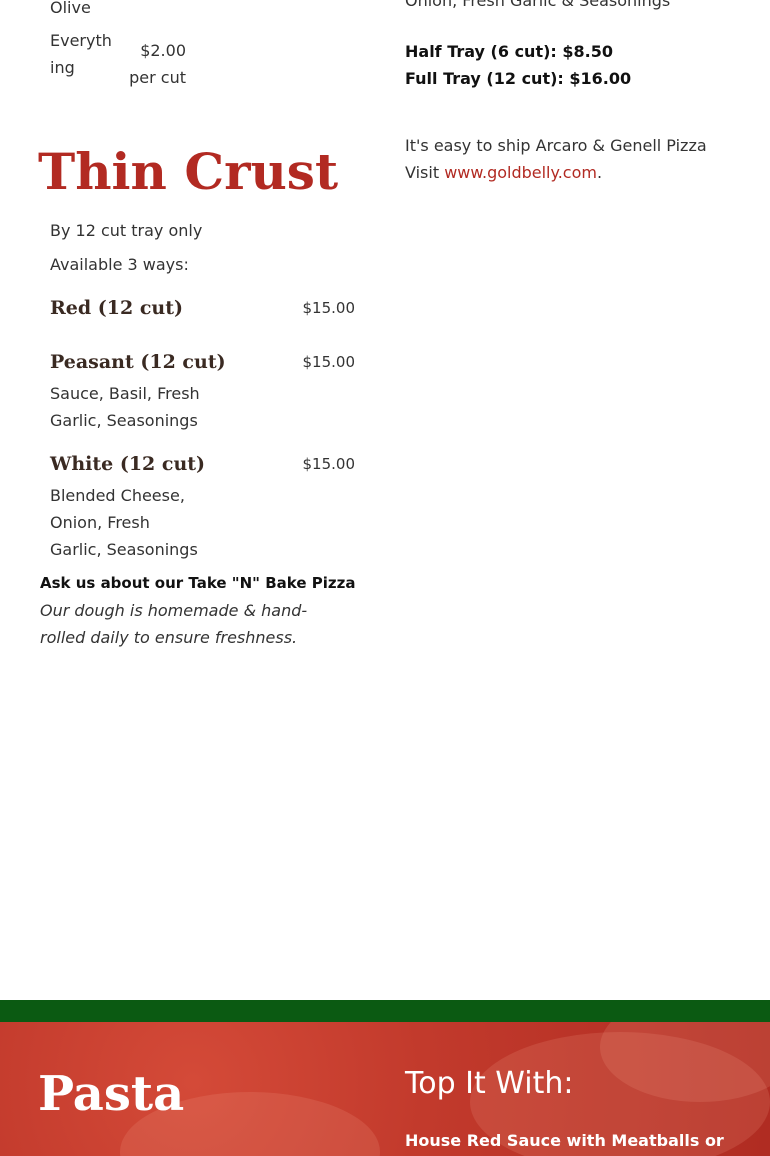 The image size is (770, 1156). Describe the element at coordinates (157, 64) in the screenshot. I see `everything-item-price: $2.00 per cut` at that location.